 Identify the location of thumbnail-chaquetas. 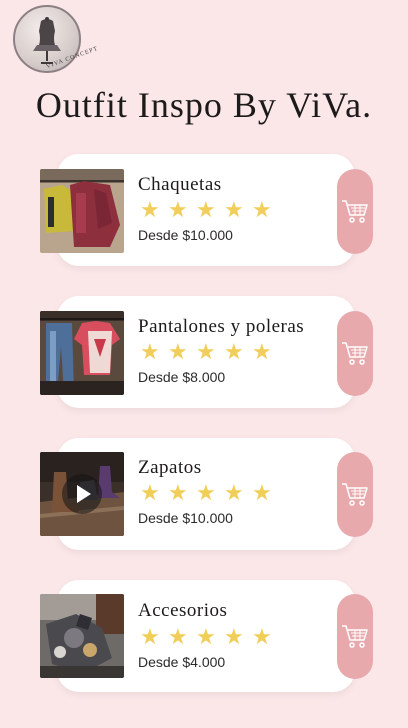
(82, 211).